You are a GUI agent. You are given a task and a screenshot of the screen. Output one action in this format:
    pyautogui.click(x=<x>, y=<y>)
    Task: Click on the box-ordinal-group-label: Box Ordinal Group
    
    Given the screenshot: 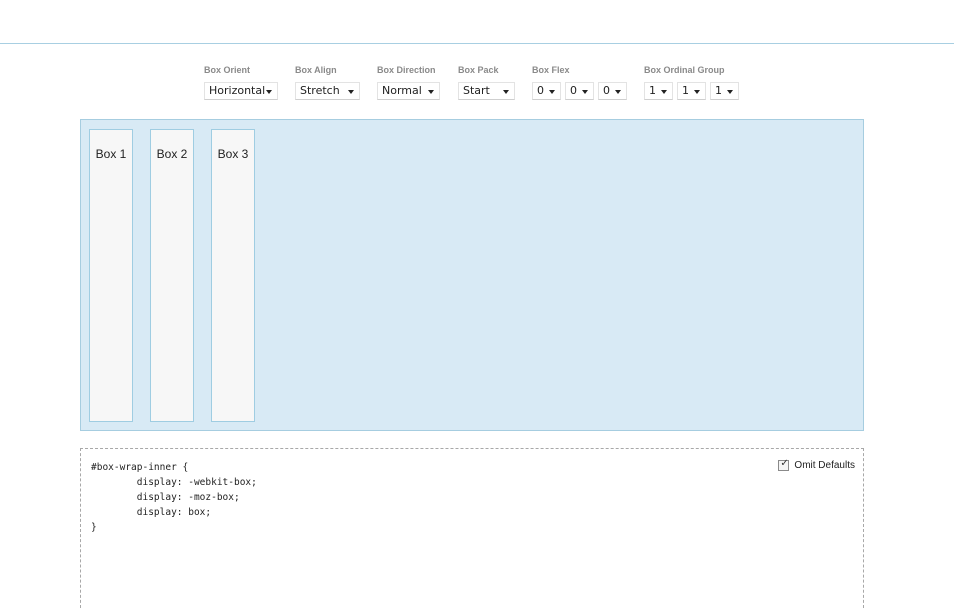 What is the action you would take?
    pyautogui.click(x=684, y=70)
    